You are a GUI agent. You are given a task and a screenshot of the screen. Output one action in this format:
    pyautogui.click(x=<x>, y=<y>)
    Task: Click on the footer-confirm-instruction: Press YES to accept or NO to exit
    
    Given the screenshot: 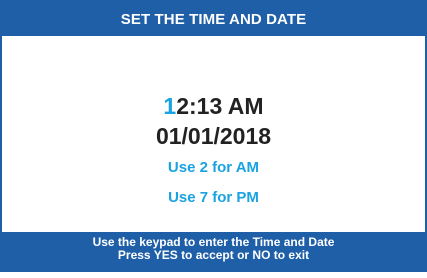 What is the action you would take?
    pyautogui.click(x=213, y=255)
    